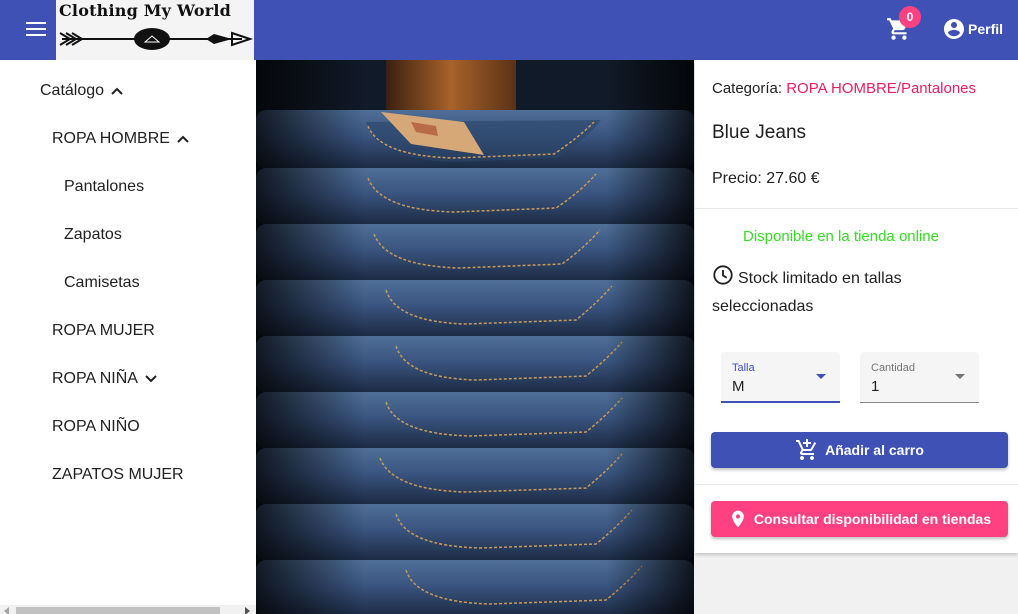  I want to click on product-category: Categoría: ROPA HOMBRE/Pantalones, so click(844, 88).